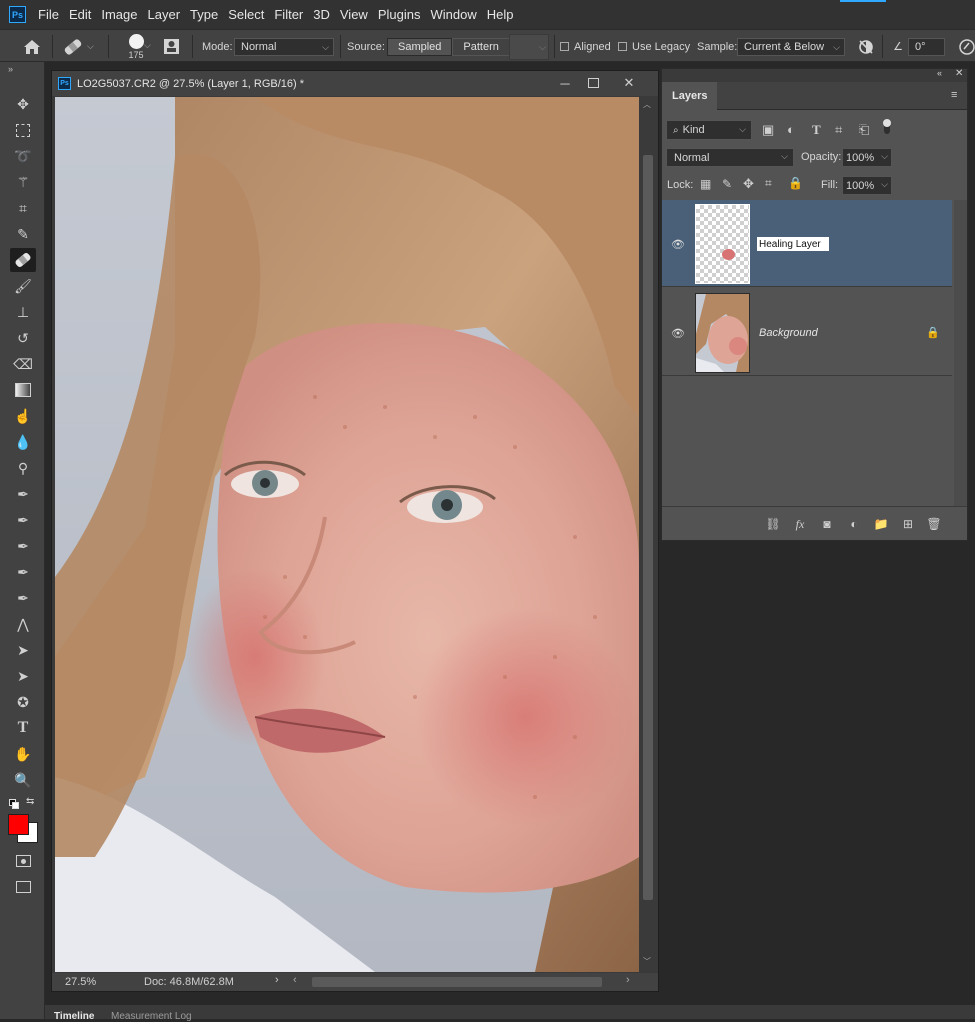 The height and width of the screenshot is (1022, 975). I want to click on move-tool: ✥, so click(23, 104).